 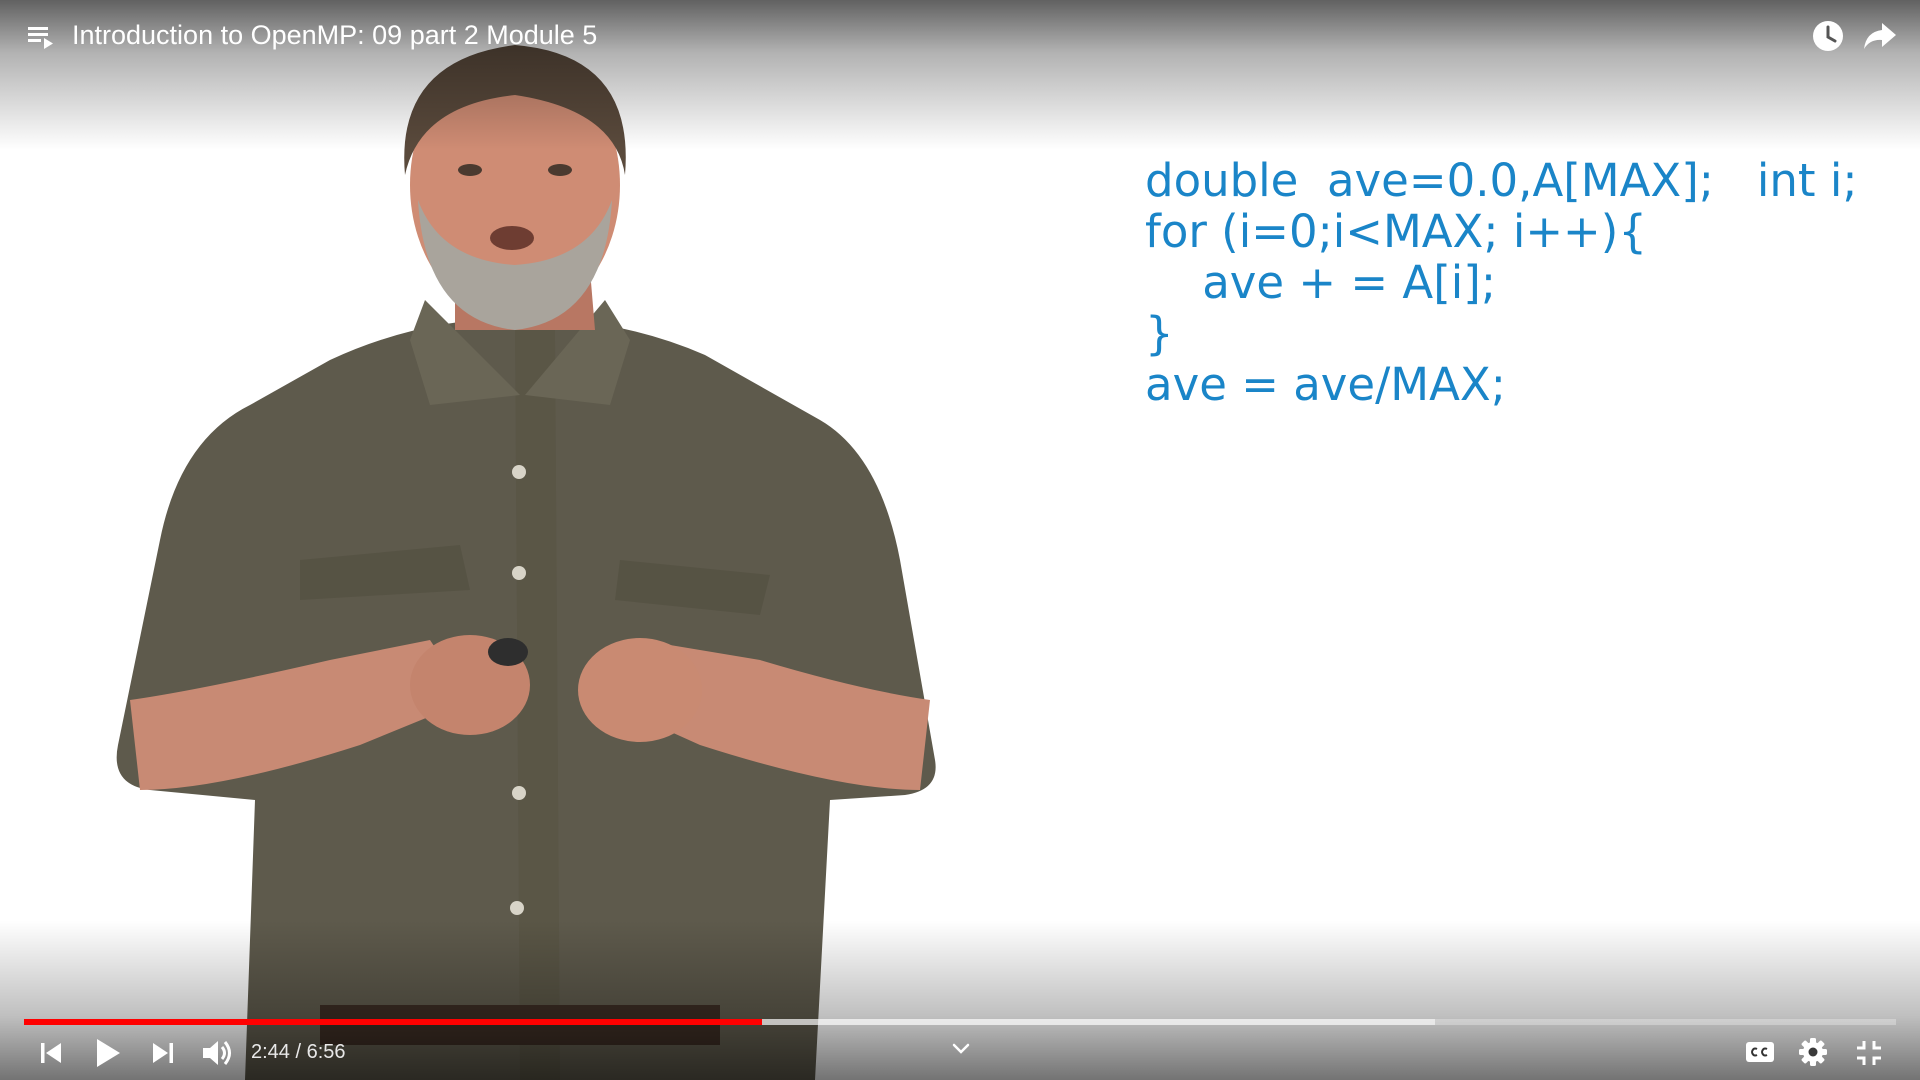 I want to click on exit-fullscreen-icon, so click(x=1869, y=1053).